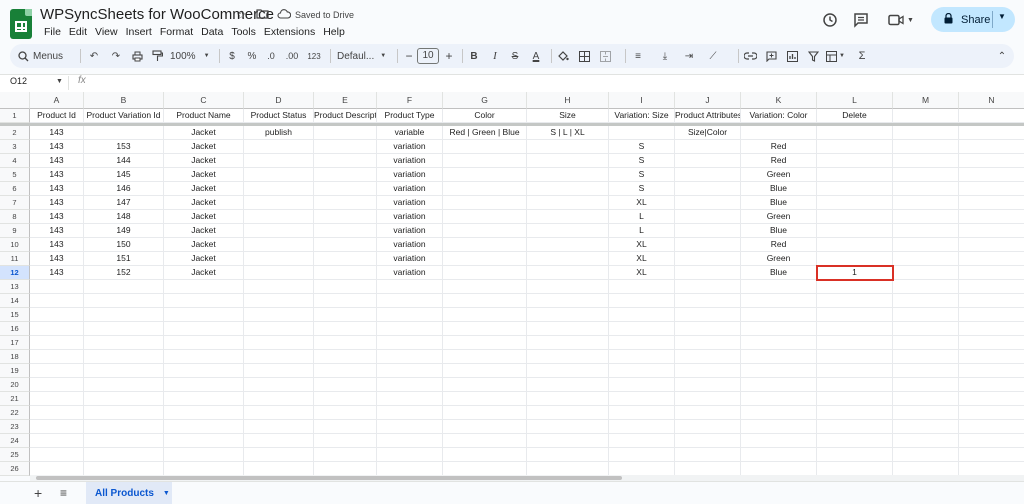  Describe the element at coordinates (345, 100) in the screenshot. I see `column-header-e: E` at that location.